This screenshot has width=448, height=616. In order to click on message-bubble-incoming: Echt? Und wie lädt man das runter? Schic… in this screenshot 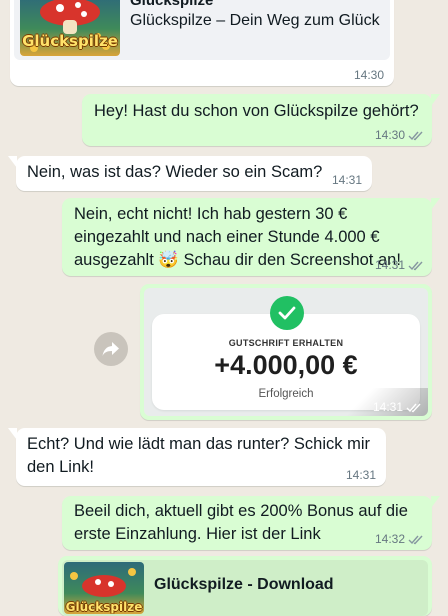, I will do `click(197, 457)`.